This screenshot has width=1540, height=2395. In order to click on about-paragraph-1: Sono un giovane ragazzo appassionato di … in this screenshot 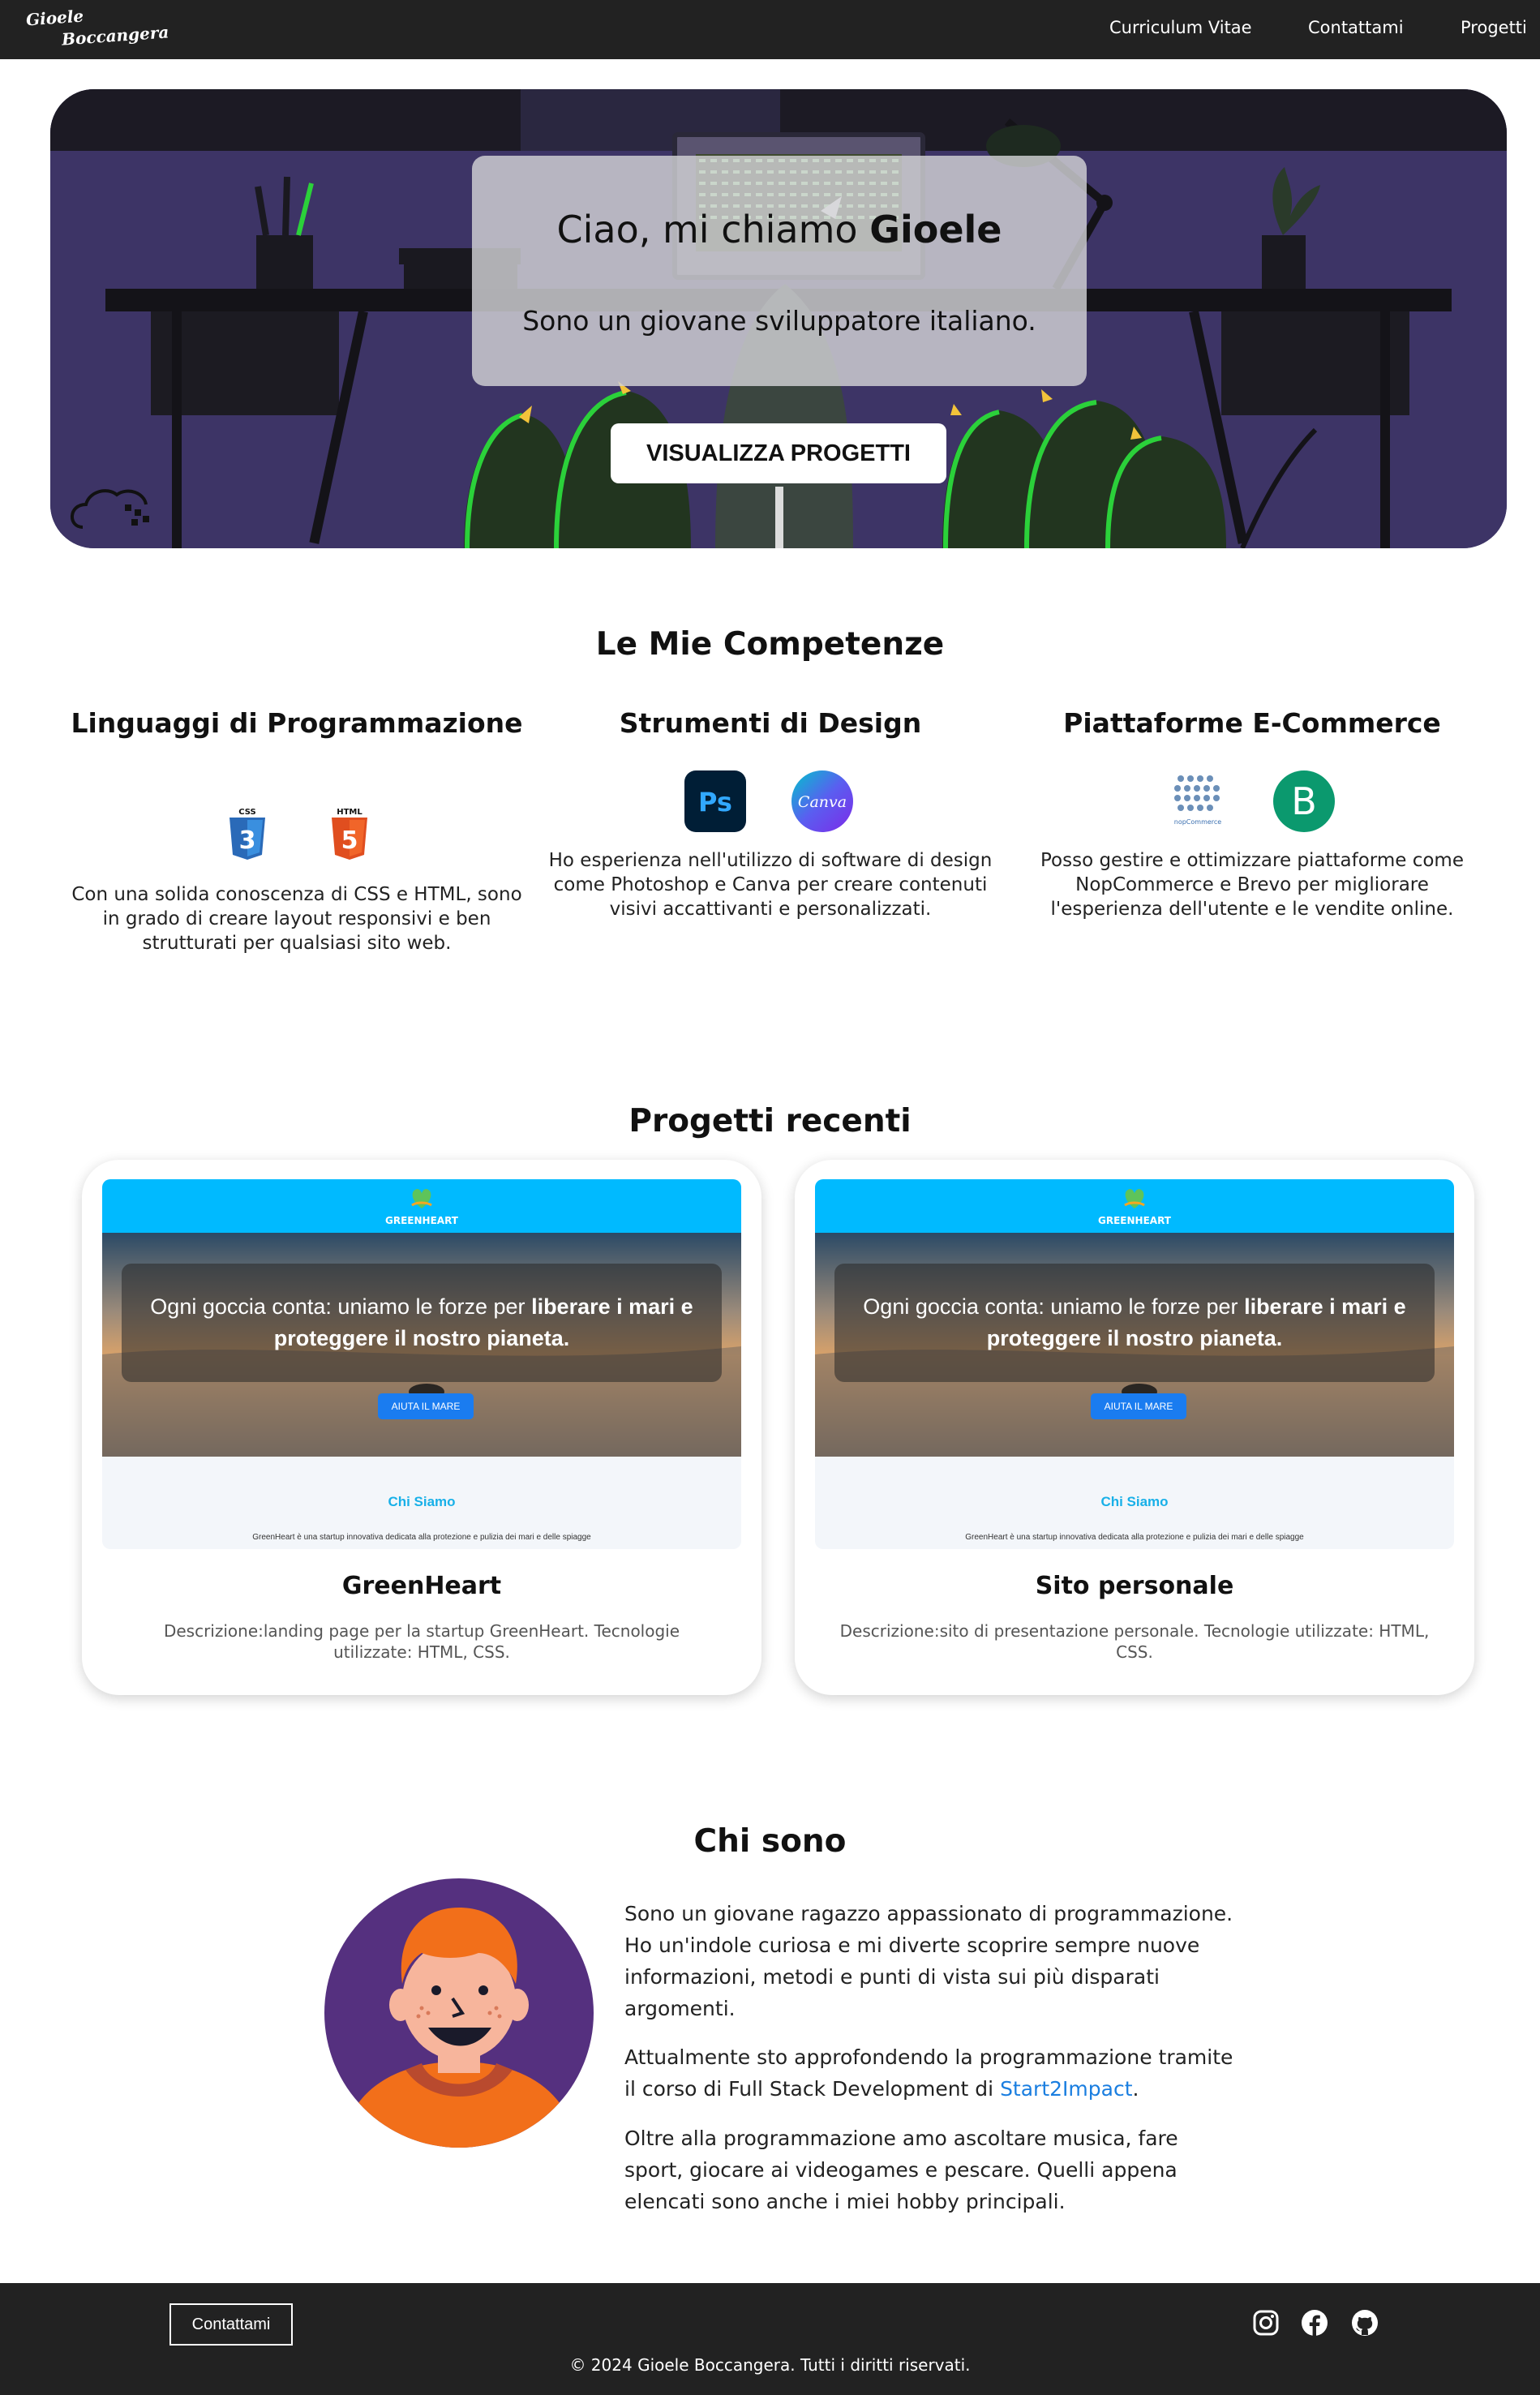, I will do `click(928, 1961)`.